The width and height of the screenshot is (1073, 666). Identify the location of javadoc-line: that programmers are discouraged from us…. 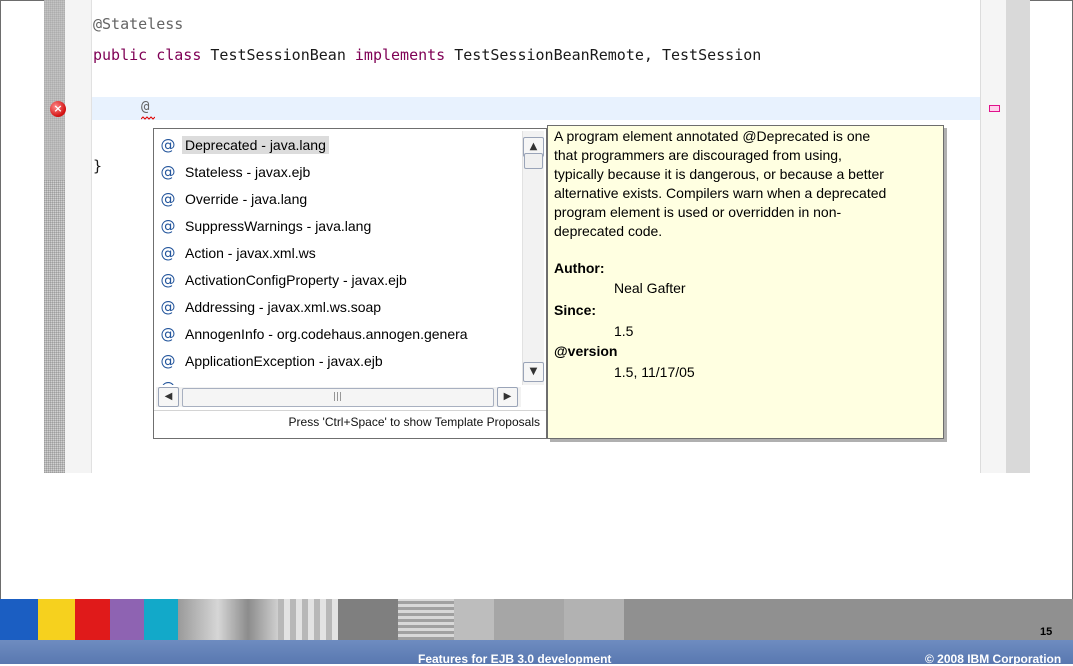
(698, 155).